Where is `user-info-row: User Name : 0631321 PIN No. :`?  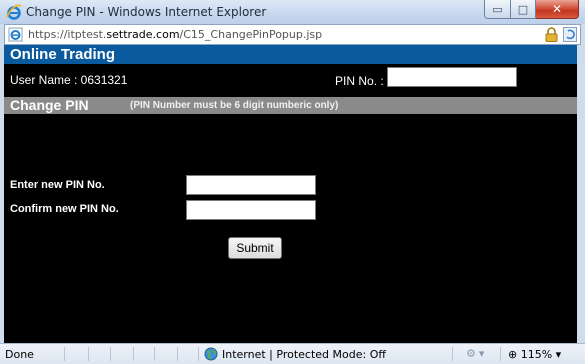 user-info-row: User Name : 0631321 PIN No. : is located at coordinates (290, 79).